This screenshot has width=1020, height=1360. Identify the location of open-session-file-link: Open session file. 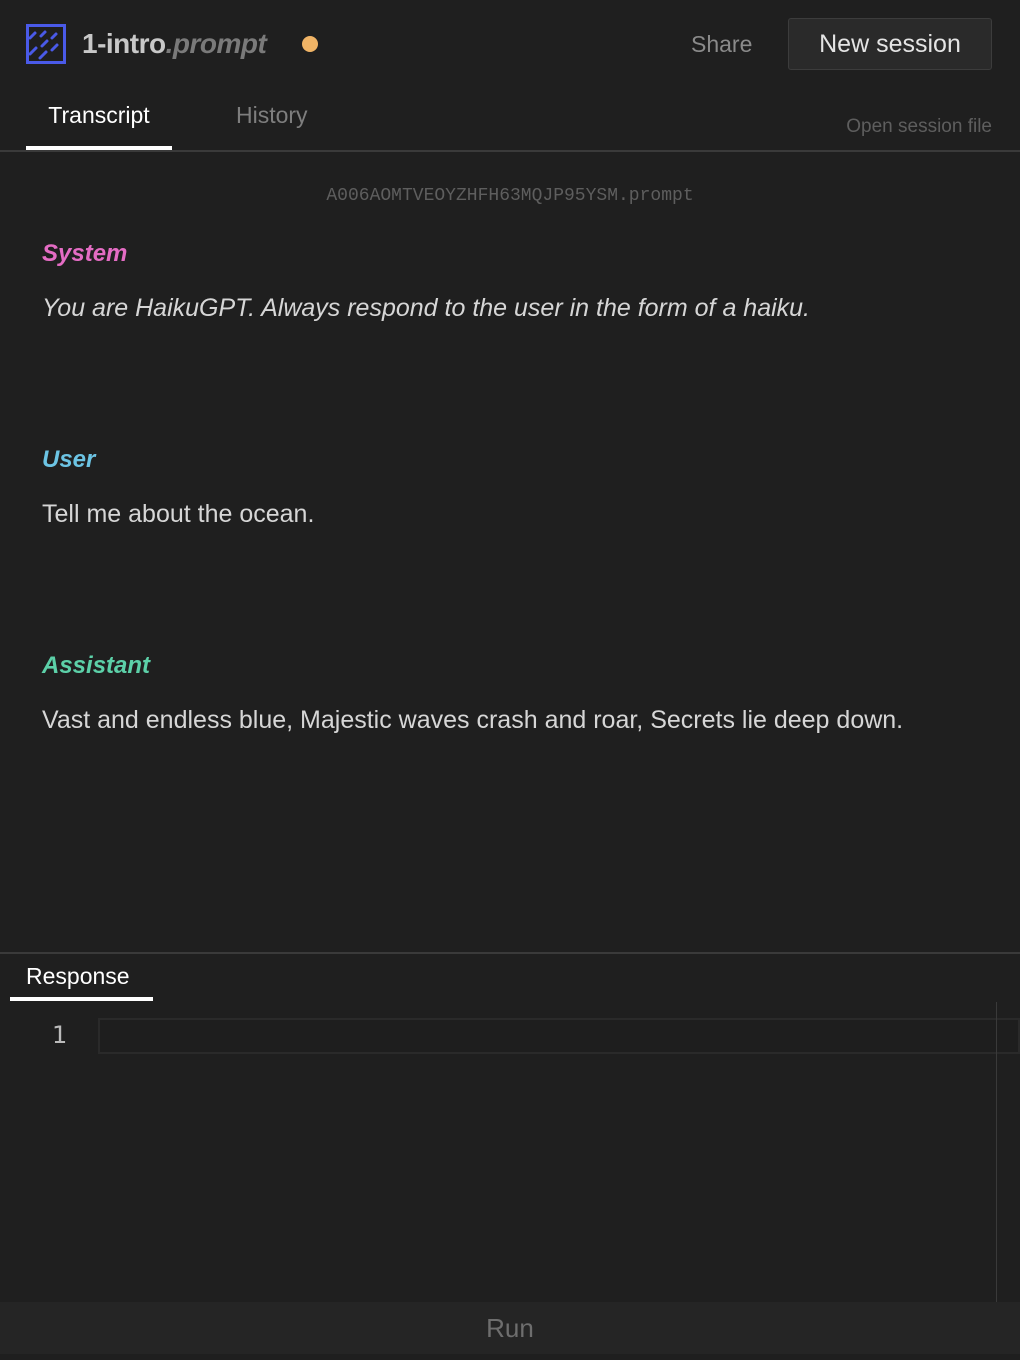
(919, 127).